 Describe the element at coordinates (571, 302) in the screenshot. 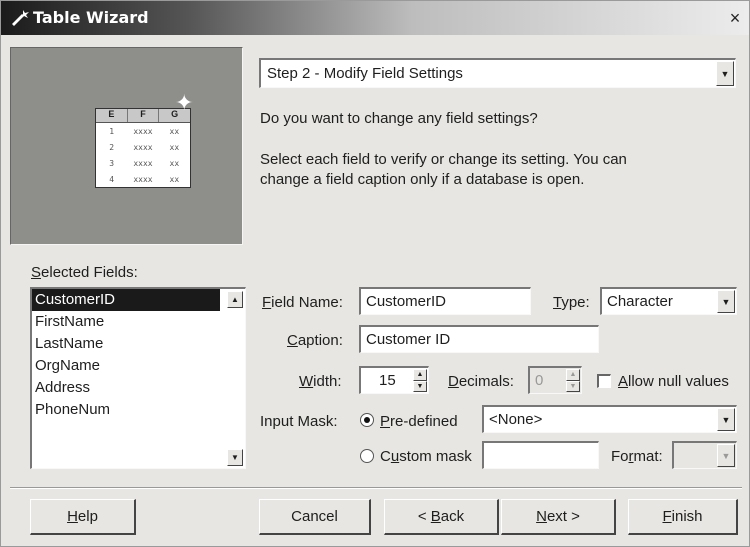

I see `type-label: Type:` at that location.